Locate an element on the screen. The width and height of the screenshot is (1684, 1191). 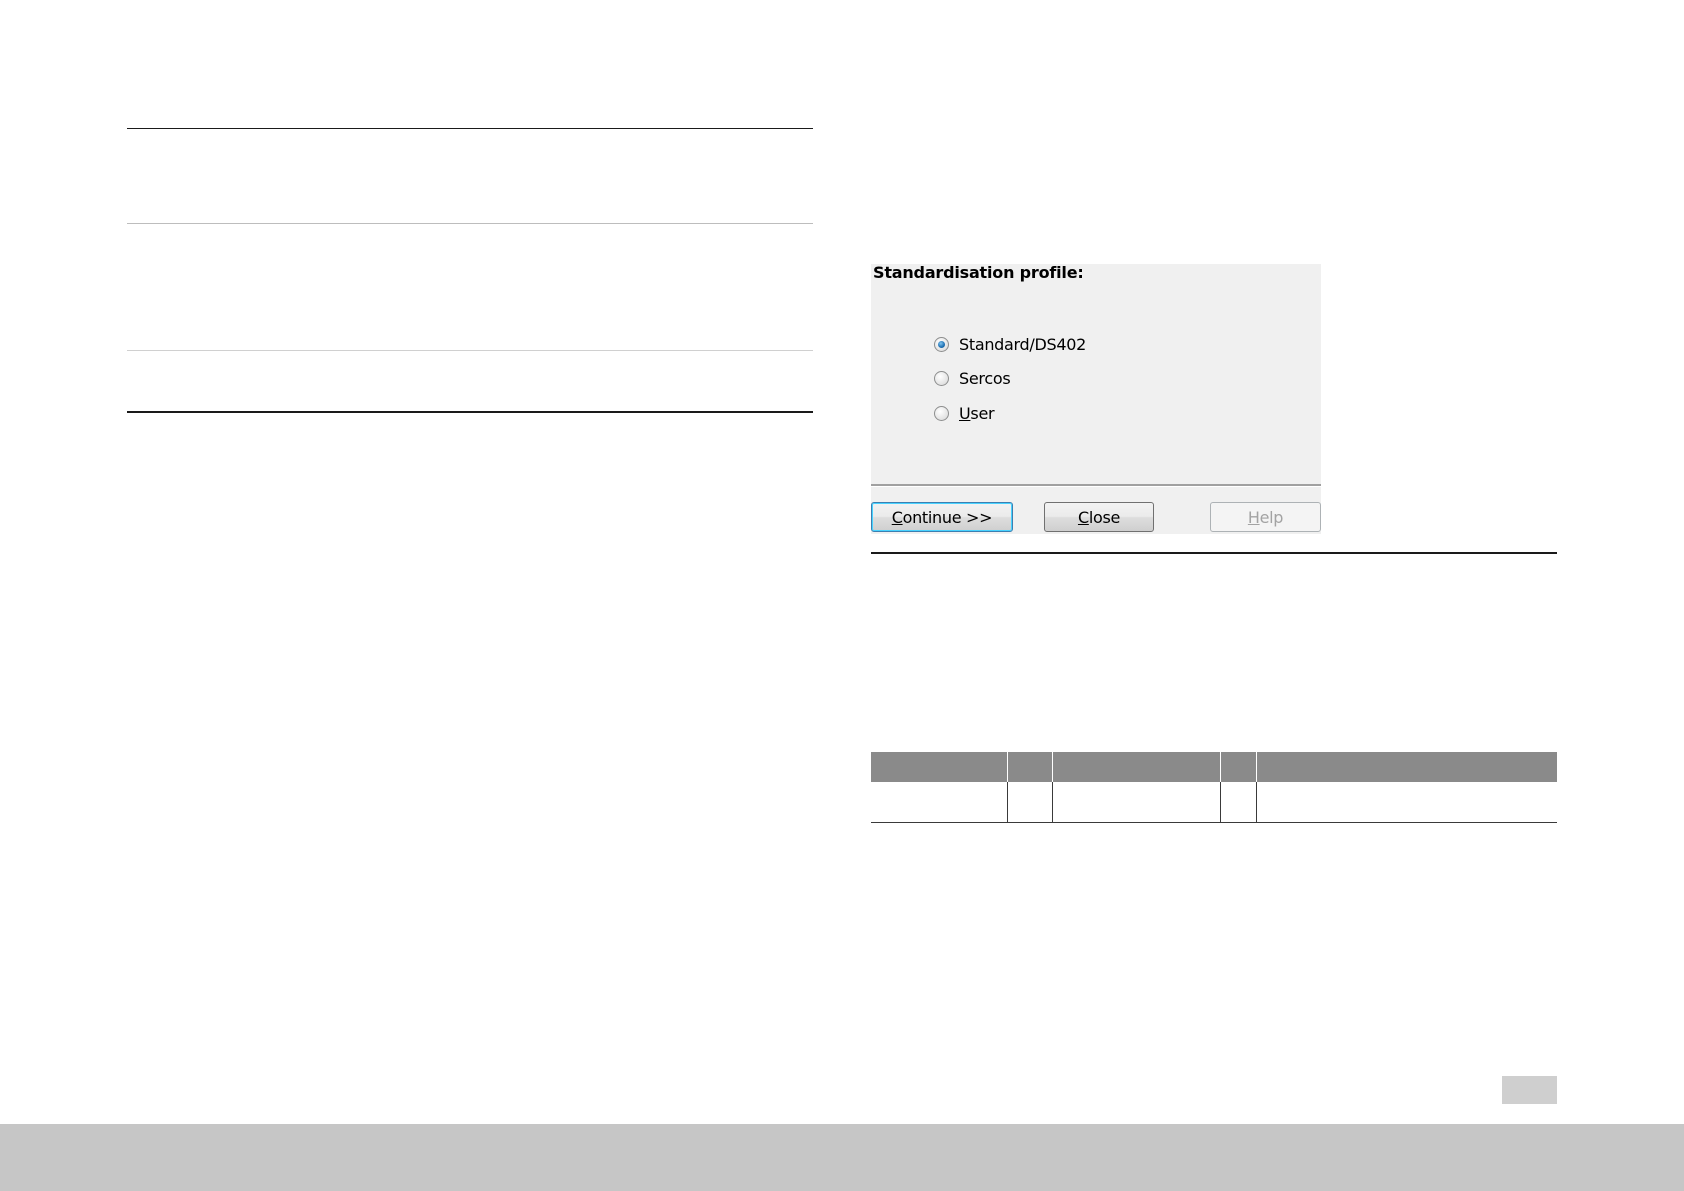
right-section-rule is located at coordinates (1214, 553).